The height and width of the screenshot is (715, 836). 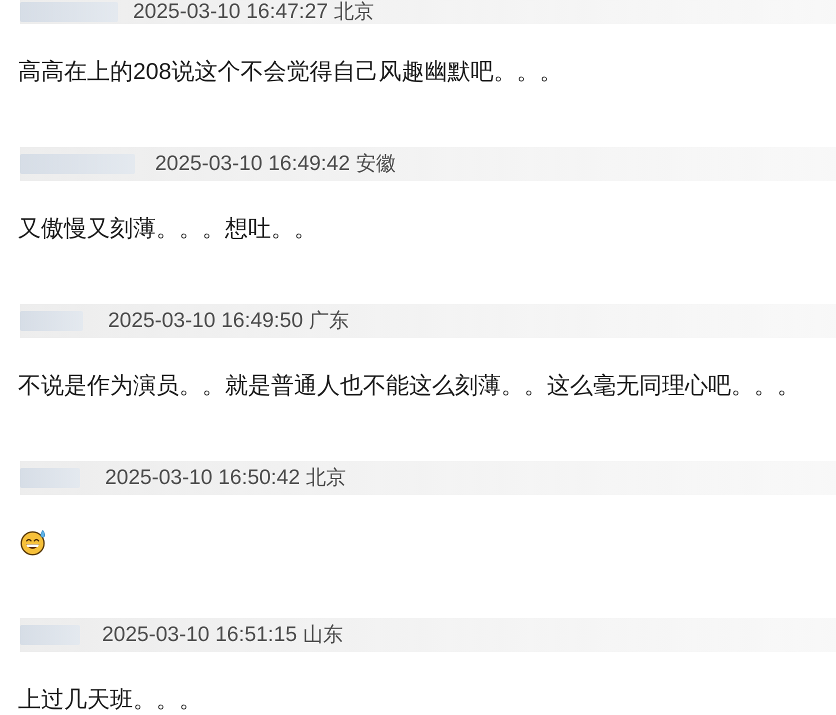 What do you see at coordinates (33, 542) in the screenshot?
I see `grinning-sweat-emoji-icon` at bounding box center [33, 542].